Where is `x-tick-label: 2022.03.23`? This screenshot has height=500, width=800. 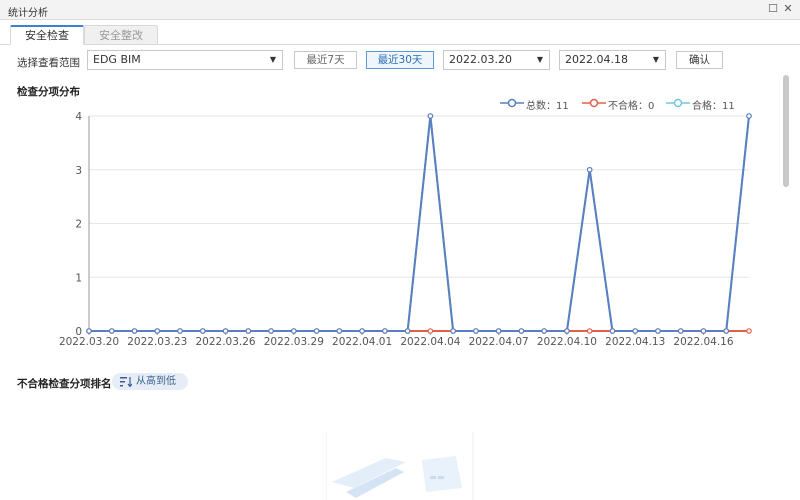 x-tick-label: 2022.03.23 is located at coordinates (157, 342).